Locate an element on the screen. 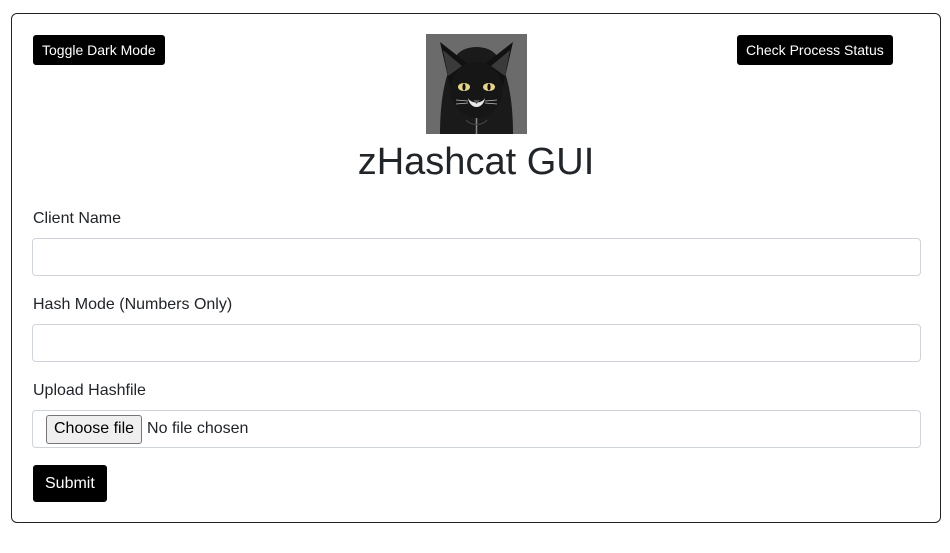 The image size is (950, 553). choose-file-button: Choose file is located at coordinates (94, 429).